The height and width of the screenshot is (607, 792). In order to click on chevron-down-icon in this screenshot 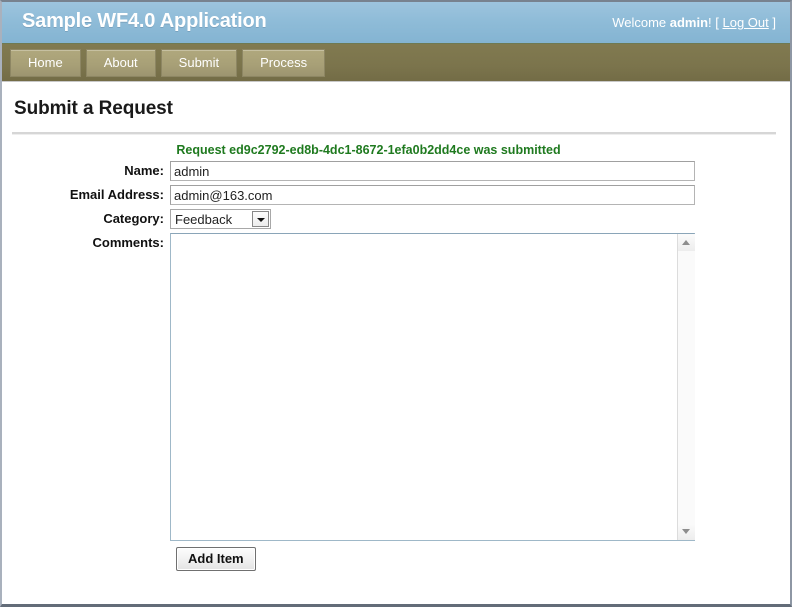, I will do `click(260, 219)`.